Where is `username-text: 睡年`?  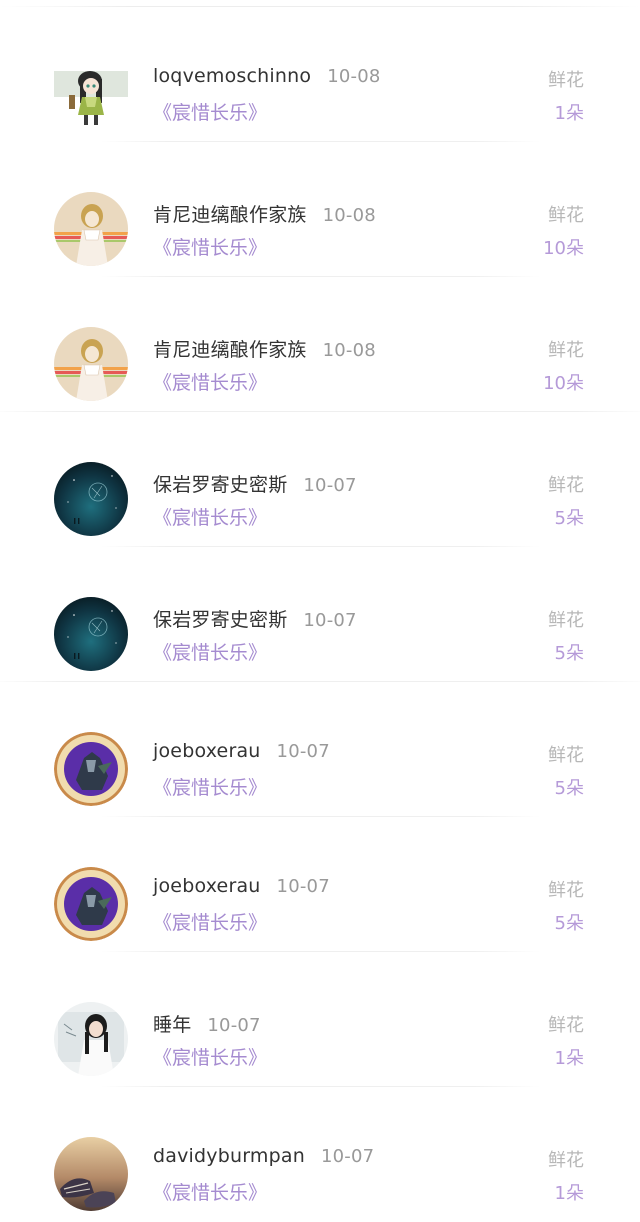 username-text: 睡年 is located at coordinates (172, 1025).